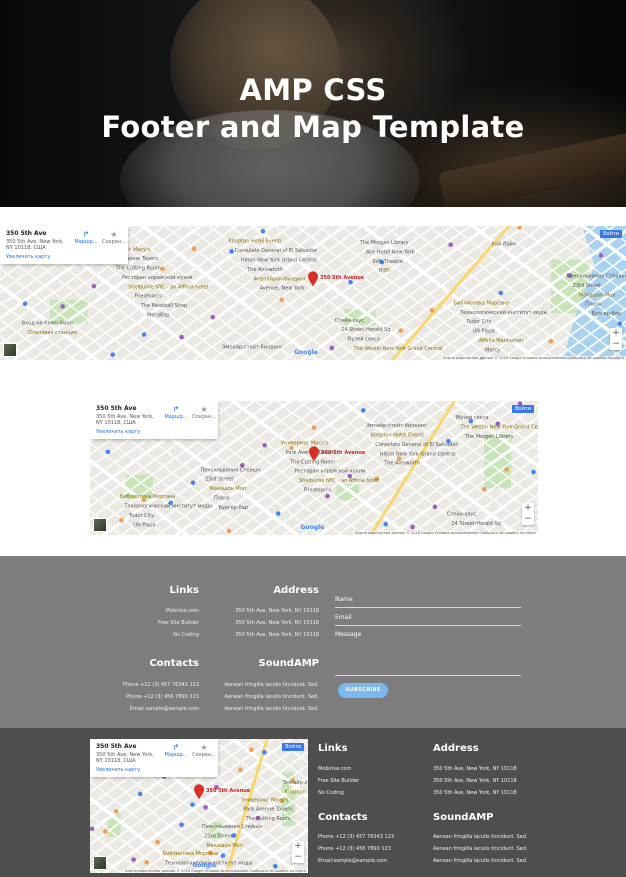 The width and height of the screenshot is (626, 877). I want to click on link-mobirise-2: Mobirise.com, so click(334, 769).